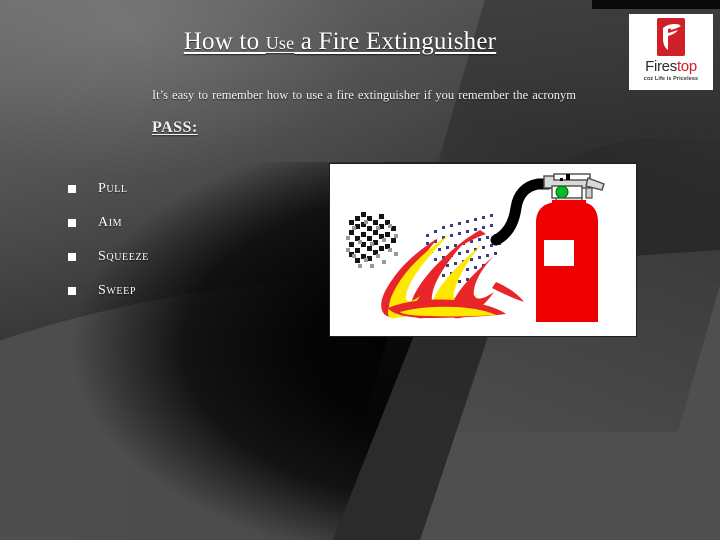 This screenshot has height=540, width=720. I want to click on list-item: Squeeze, so click(187, 257).